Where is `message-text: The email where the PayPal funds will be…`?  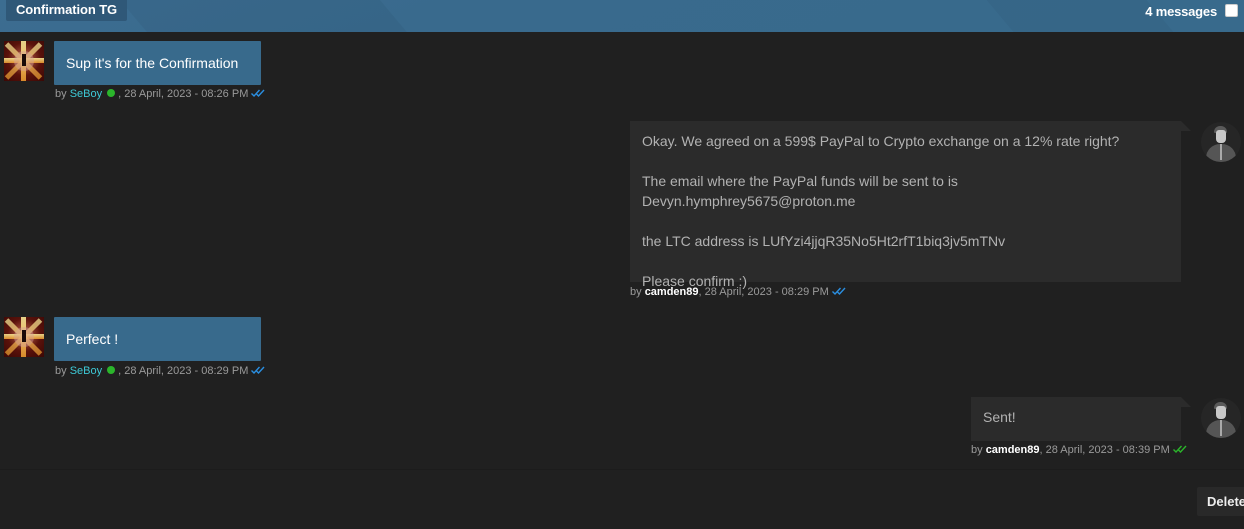 message-text: The email where the PayPal funds will be… is located at coordinates (800, 191).